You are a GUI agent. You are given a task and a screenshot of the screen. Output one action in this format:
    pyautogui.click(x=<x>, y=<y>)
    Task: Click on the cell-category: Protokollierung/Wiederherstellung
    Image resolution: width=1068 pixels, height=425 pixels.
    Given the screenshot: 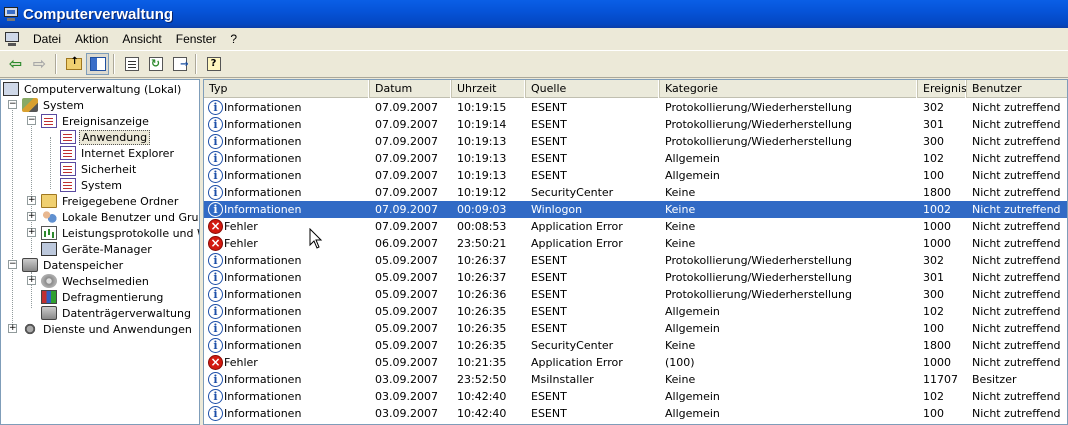 What is the action you would take?
    pyautogui.click(x=758, y=107)
    